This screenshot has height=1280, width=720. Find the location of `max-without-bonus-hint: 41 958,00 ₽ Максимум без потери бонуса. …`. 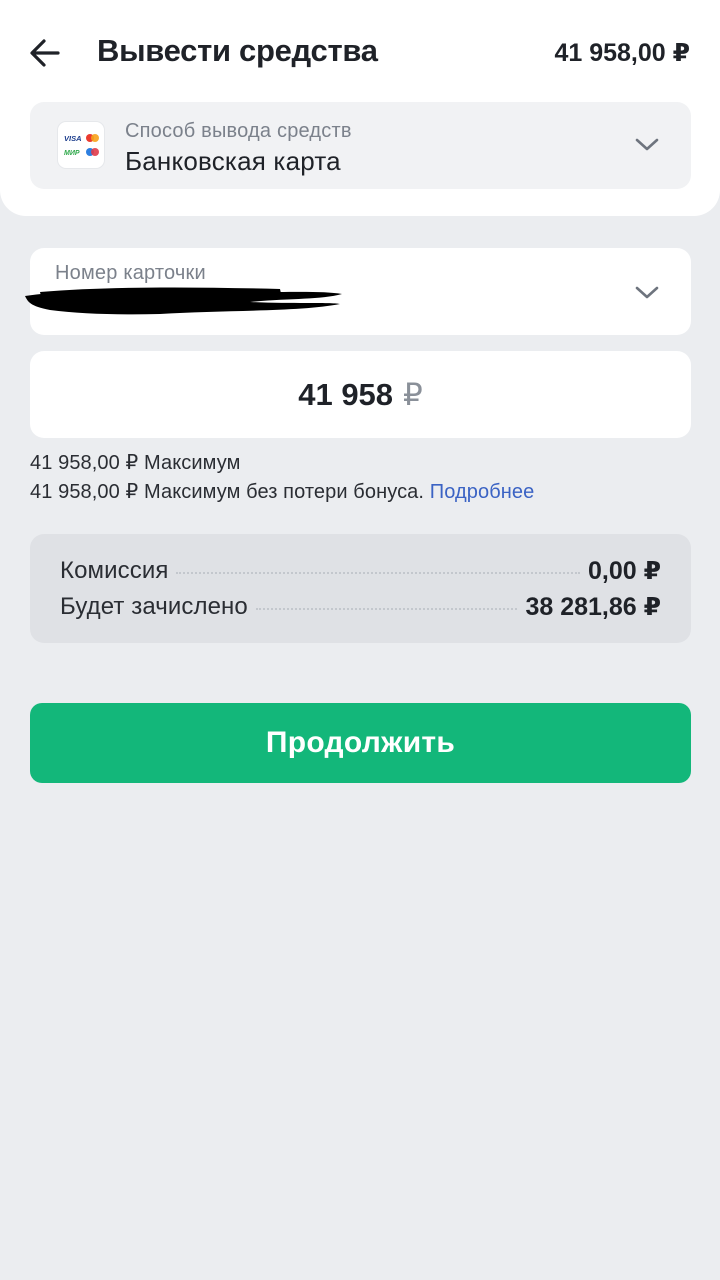

max-without-bonus-hint: 41 958,00 ₽ Максимум без потери бонуса. … is located at coordinates (282, 491).